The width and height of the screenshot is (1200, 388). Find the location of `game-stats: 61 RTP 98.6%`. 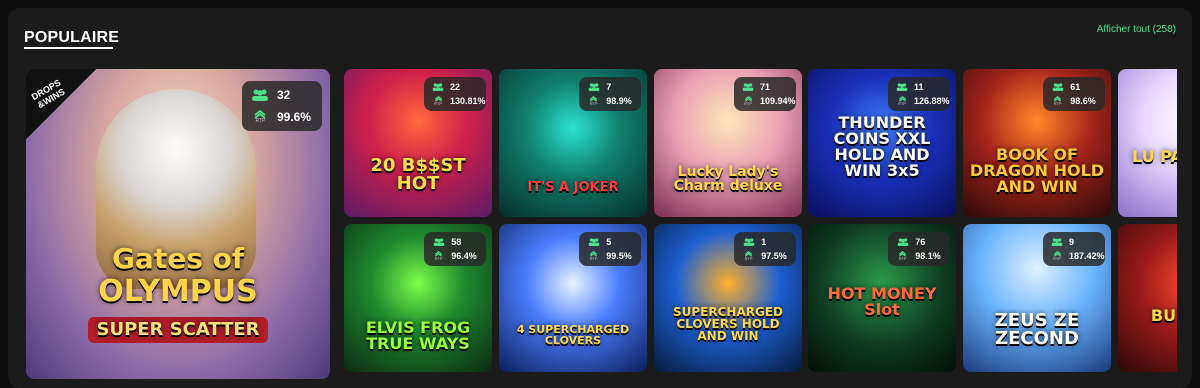

game-stats: 61 RTP 98.6% is located at coordinates (1074, 94).